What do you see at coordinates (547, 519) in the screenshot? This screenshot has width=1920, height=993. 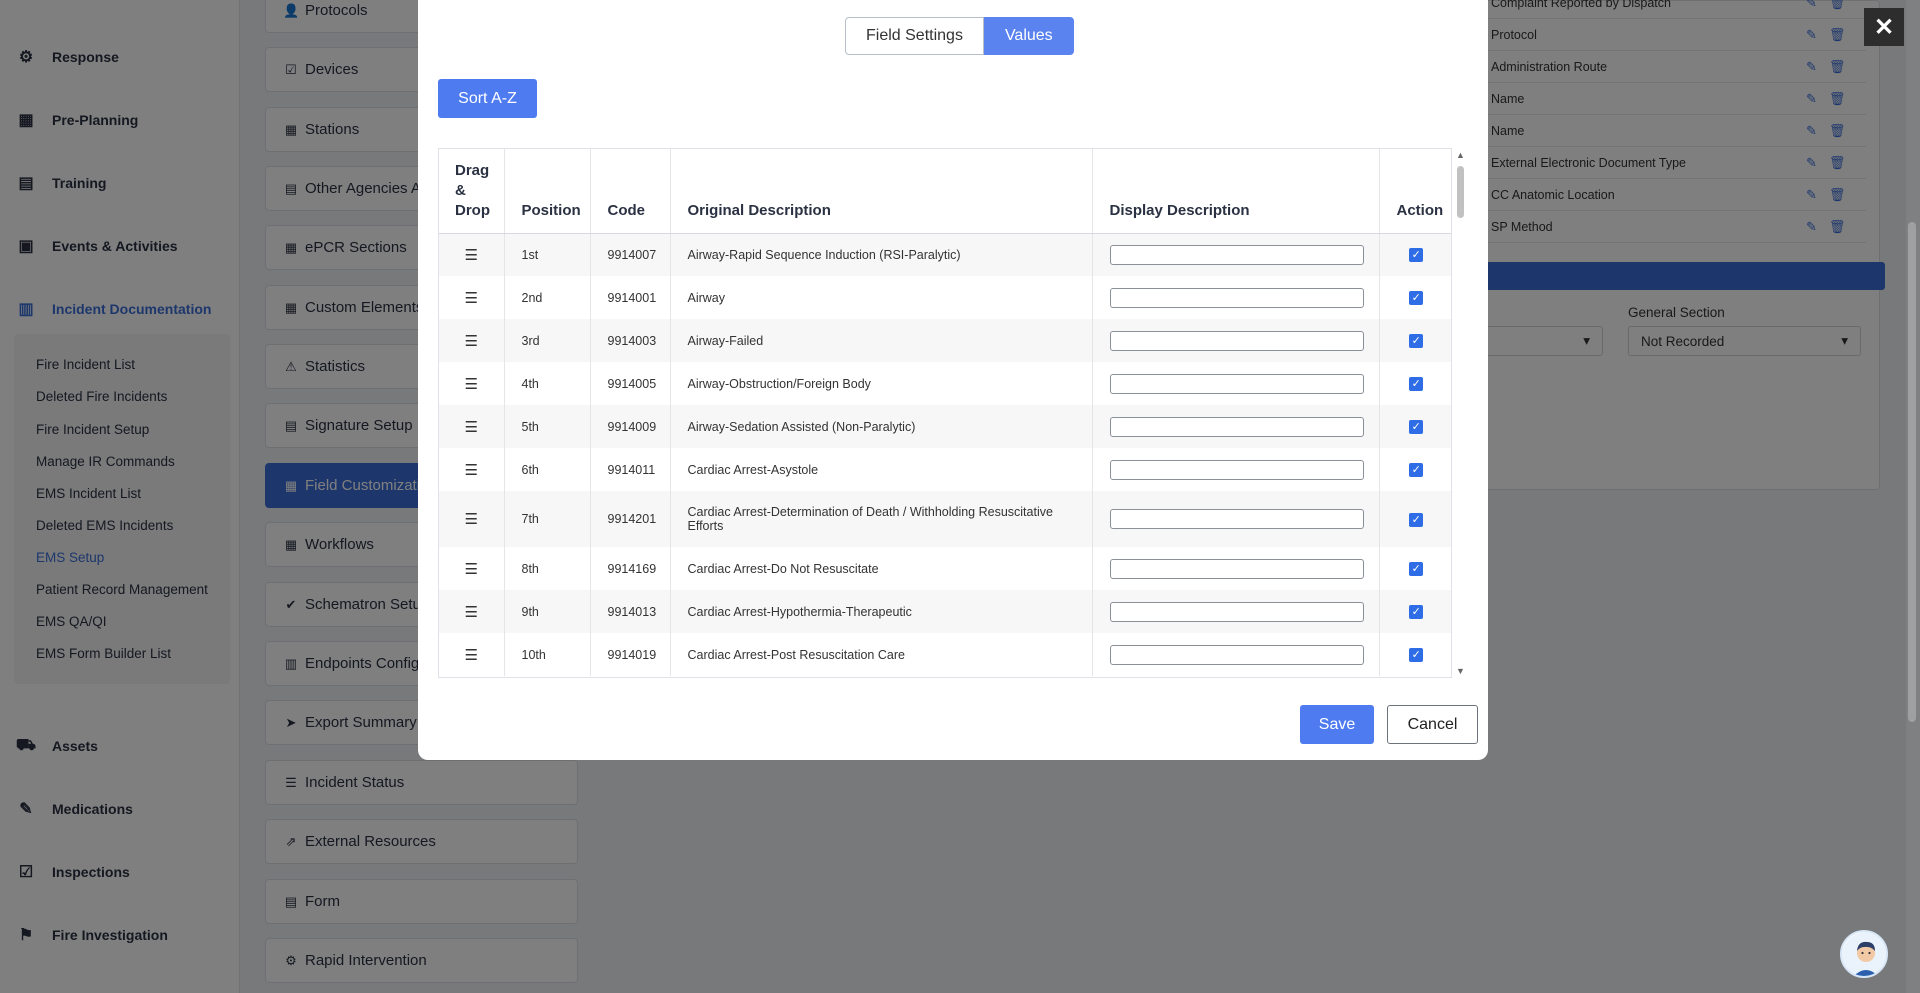 I see `position-cell: 7th` at bounding box center [547, 519].